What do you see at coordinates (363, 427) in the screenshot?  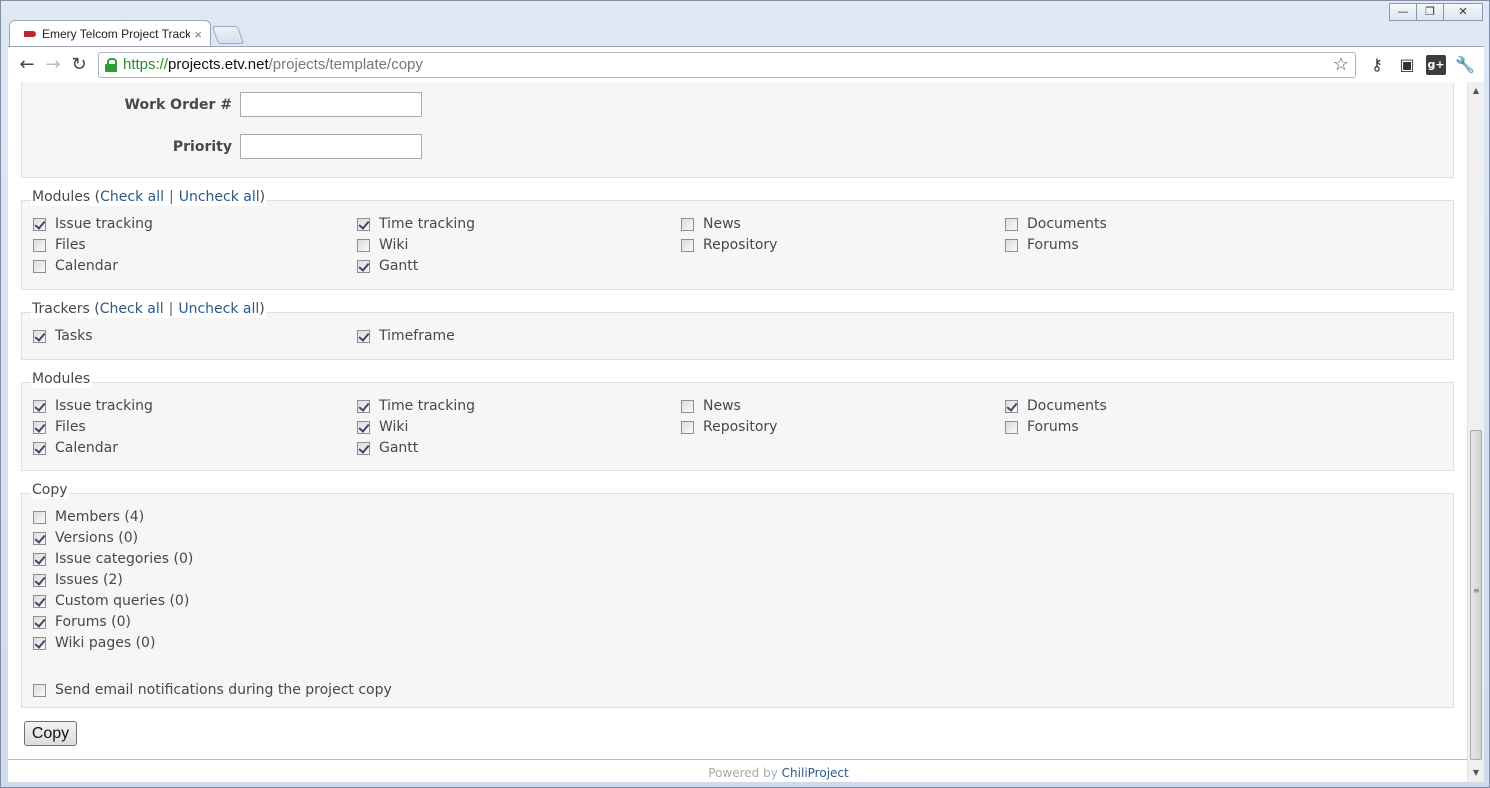 I see `module-checkbox-wiki` at bounding box center [363, 427].